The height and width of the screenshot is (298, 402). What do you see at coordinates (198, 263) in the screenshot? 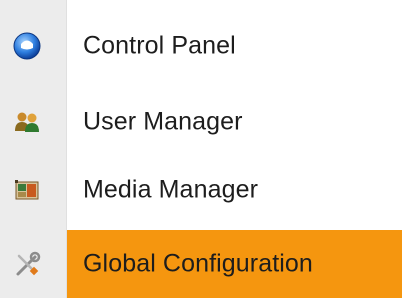
I see `menu-item-label: Global Configuration` at bounding box center [198, 263].